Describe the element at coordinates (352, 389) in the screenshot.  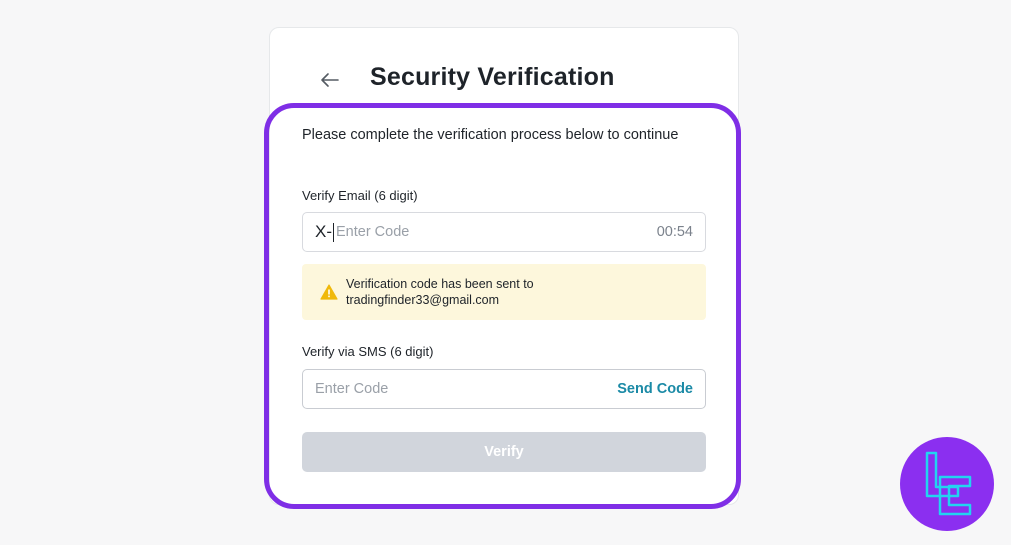
I see `sms-placeholder: Enter Code` at that location.